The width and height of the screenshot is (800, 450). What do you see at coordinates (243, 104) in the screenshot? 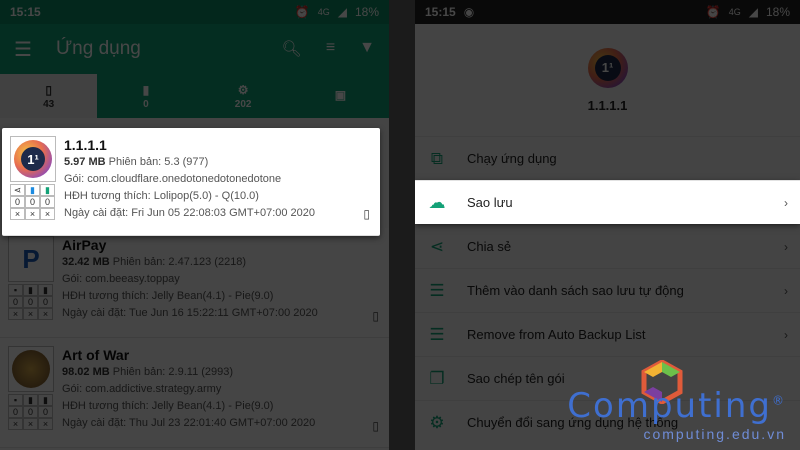
I see `tab-count: 202` at bounding box center [243, 104].